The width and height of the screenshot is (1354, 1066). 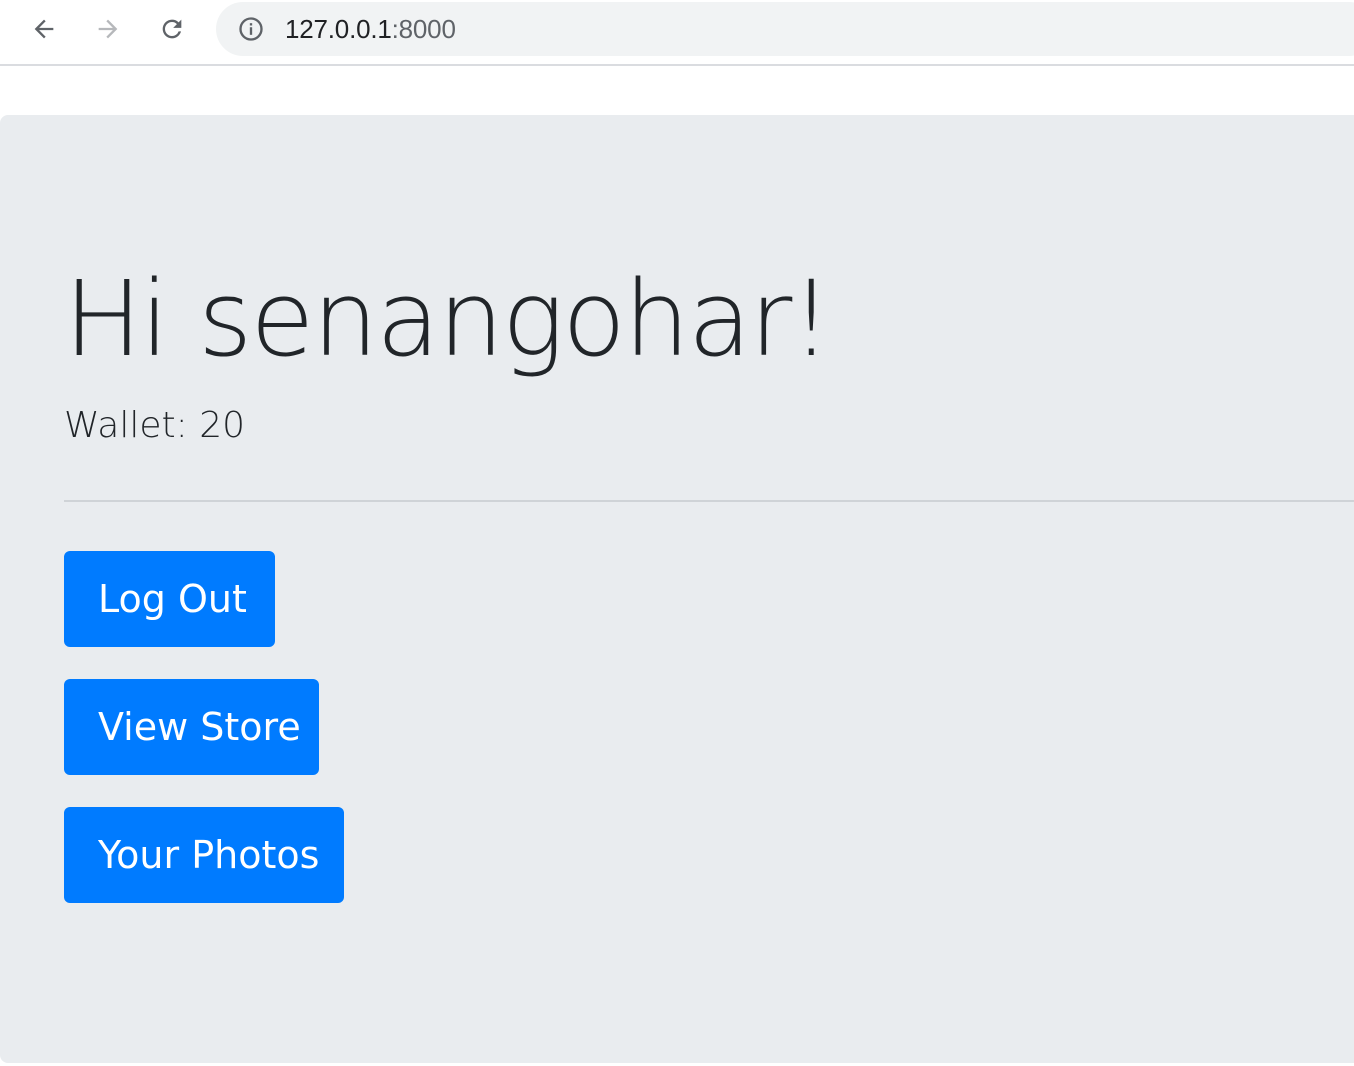 I want to click on arrow-right-icon, so click(x=108, y=29).